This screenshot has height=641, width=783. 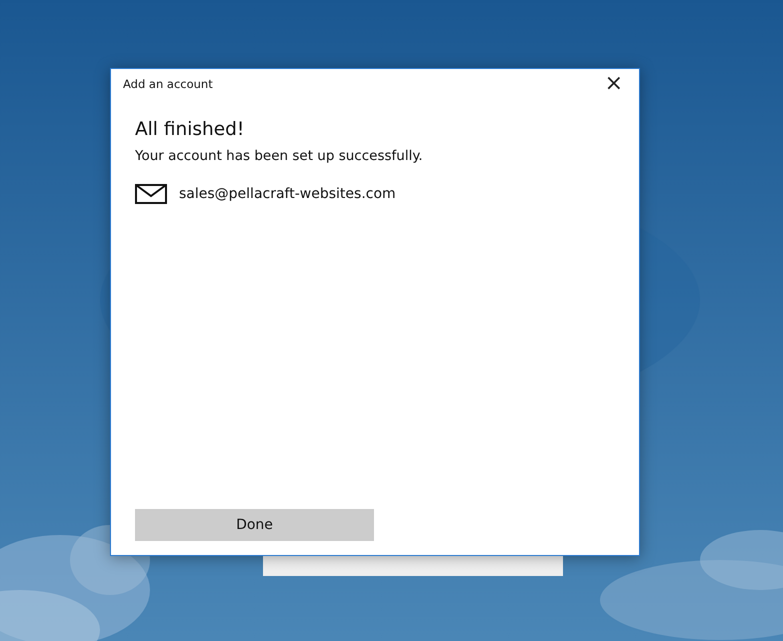 I want to click on heading: All finished!, so click(x=190, y=129).